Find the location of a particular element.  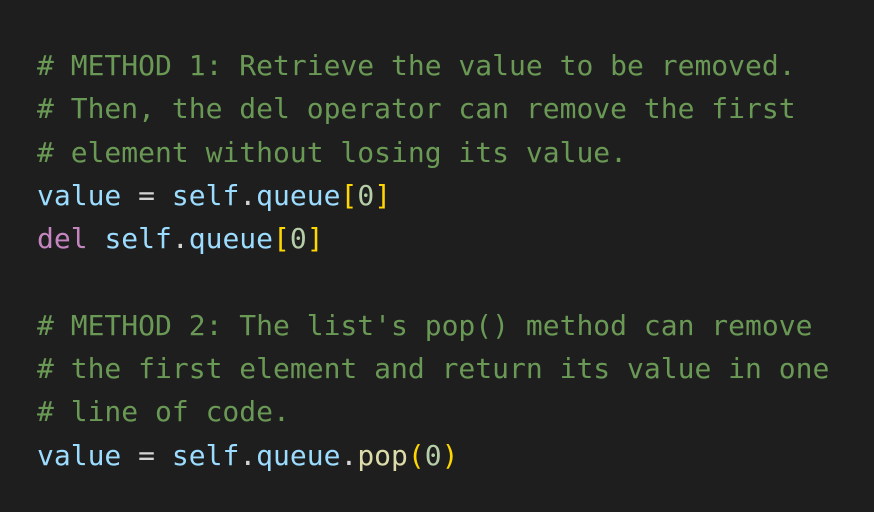

code-line: value = self.queue.pop(0) is located at coordinates (433, 455).